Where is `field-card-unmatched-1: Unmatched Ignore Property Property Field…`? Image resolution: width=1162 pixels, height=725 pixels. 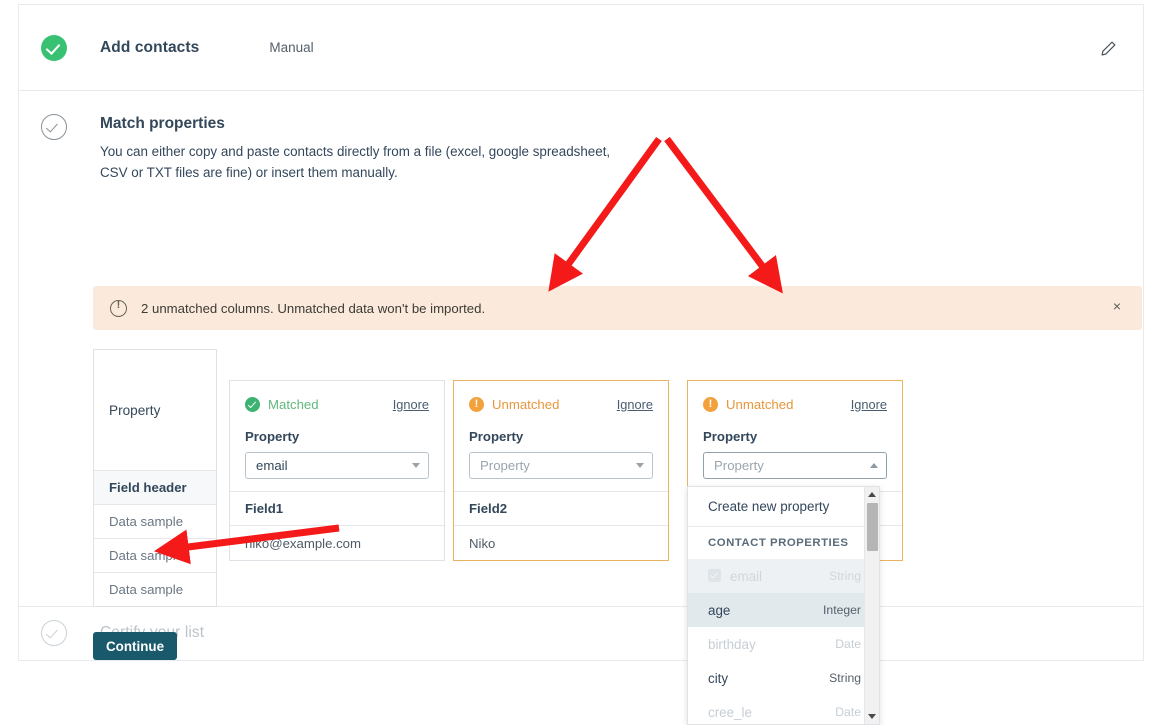
field-card-unmatched-1: Unmatched Ignore Property Property Field… is located at coordinates (561, 470).